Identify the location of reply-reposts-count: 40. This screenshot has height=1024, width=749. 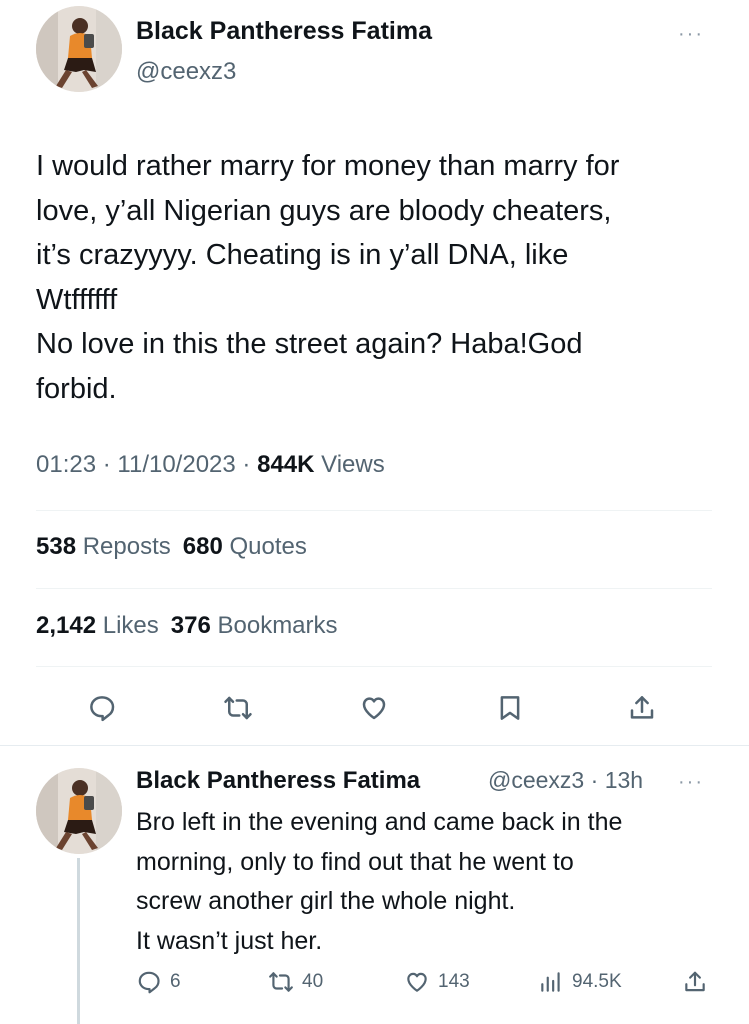
(313, 981).